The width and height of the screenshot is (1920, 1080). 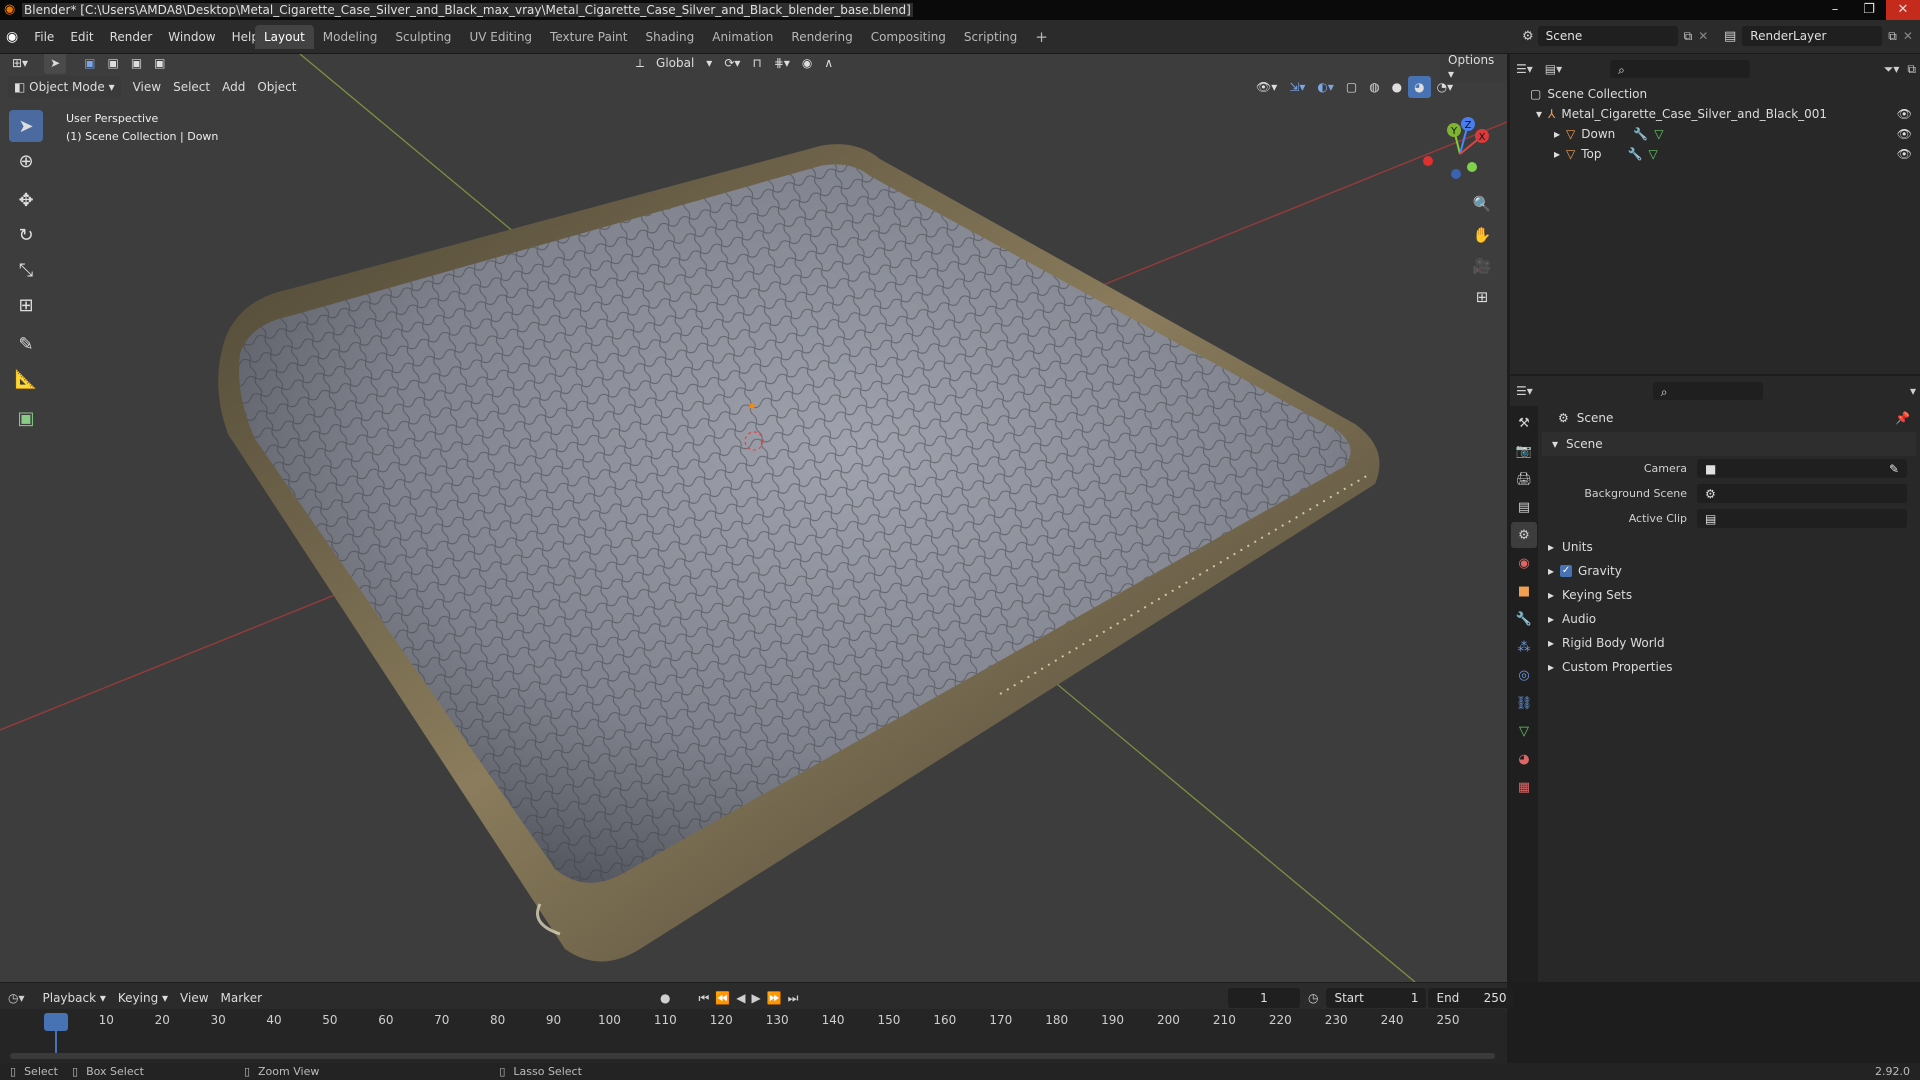 What do you see at coordinates (1680, 69) in the screenshot?
I see `outliner-search-input: ⌕` at bounding box center [1680, 69].